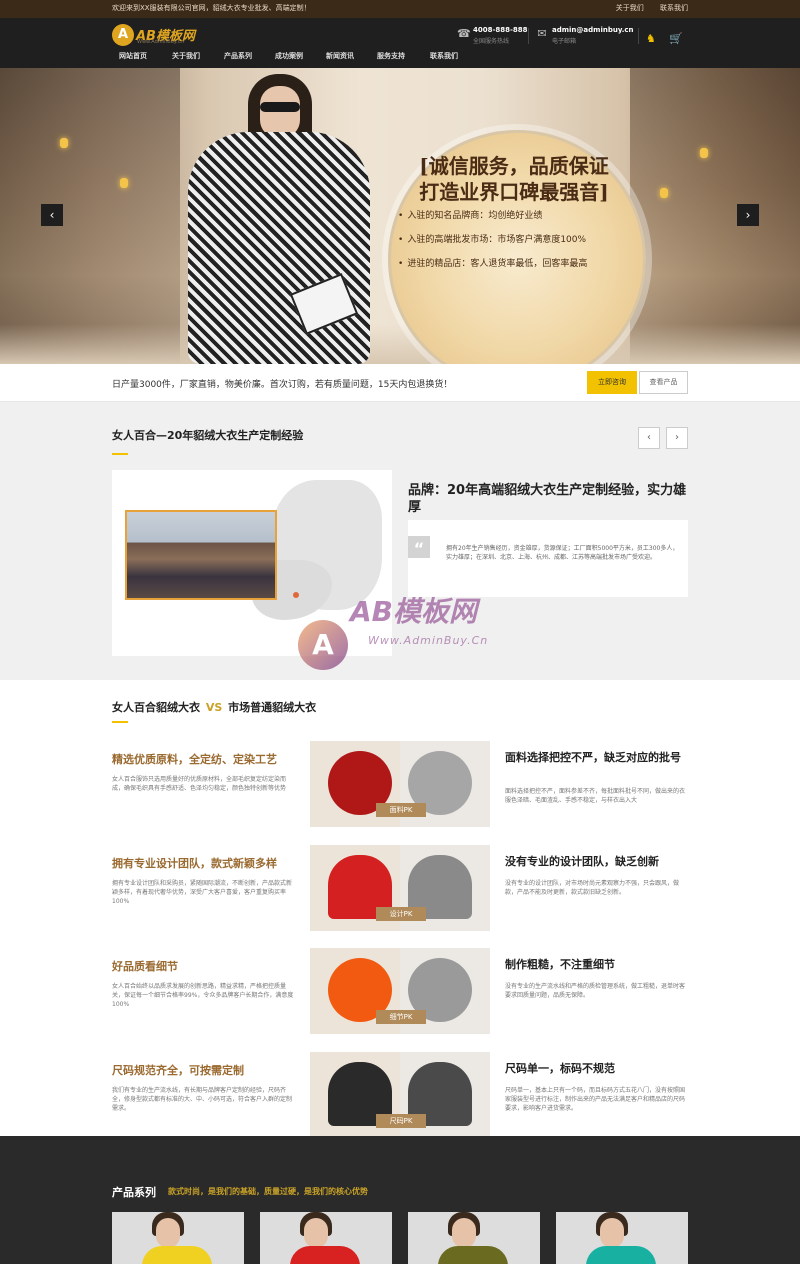 This screenshot has width=800, height=1264. I want to click on weakness-title: 制作粗糙，不注重细节, so click(560, 964).